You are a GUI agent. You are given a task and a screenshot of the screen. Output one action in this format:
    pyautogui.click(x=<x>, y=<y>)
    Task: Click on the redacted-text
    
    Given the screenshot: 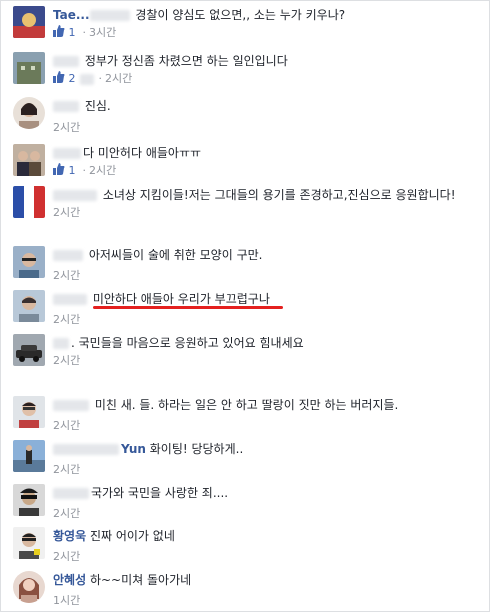 What is the action you would take?
    pyautogui.click(x=86, y=79)
    